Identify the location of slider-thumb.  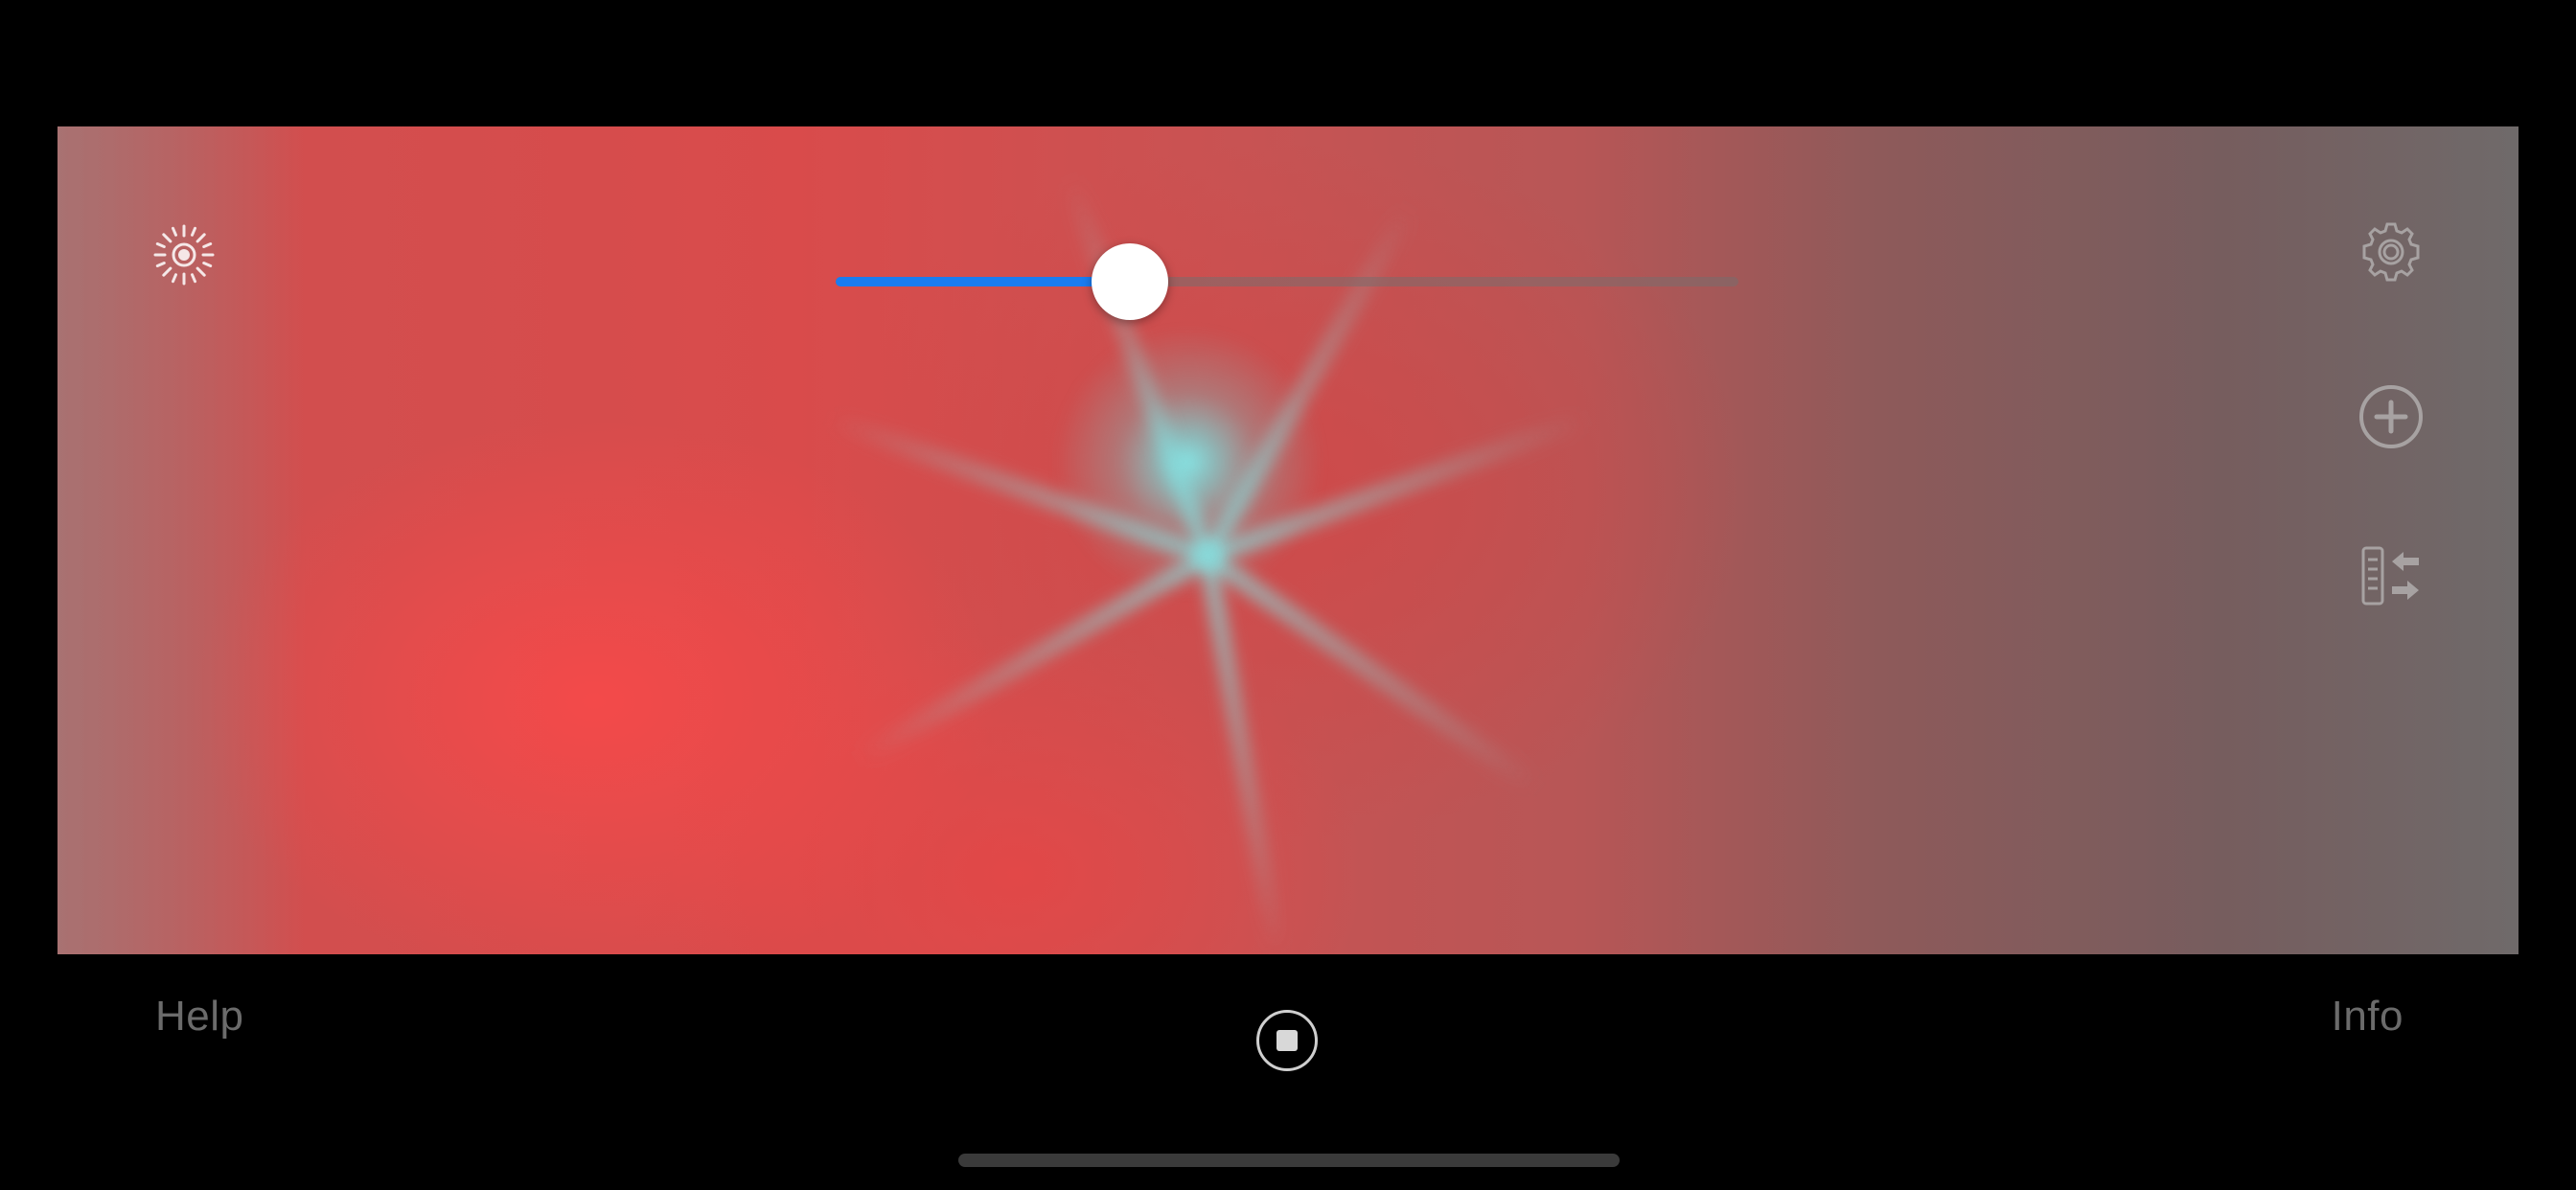
(1130, 281).